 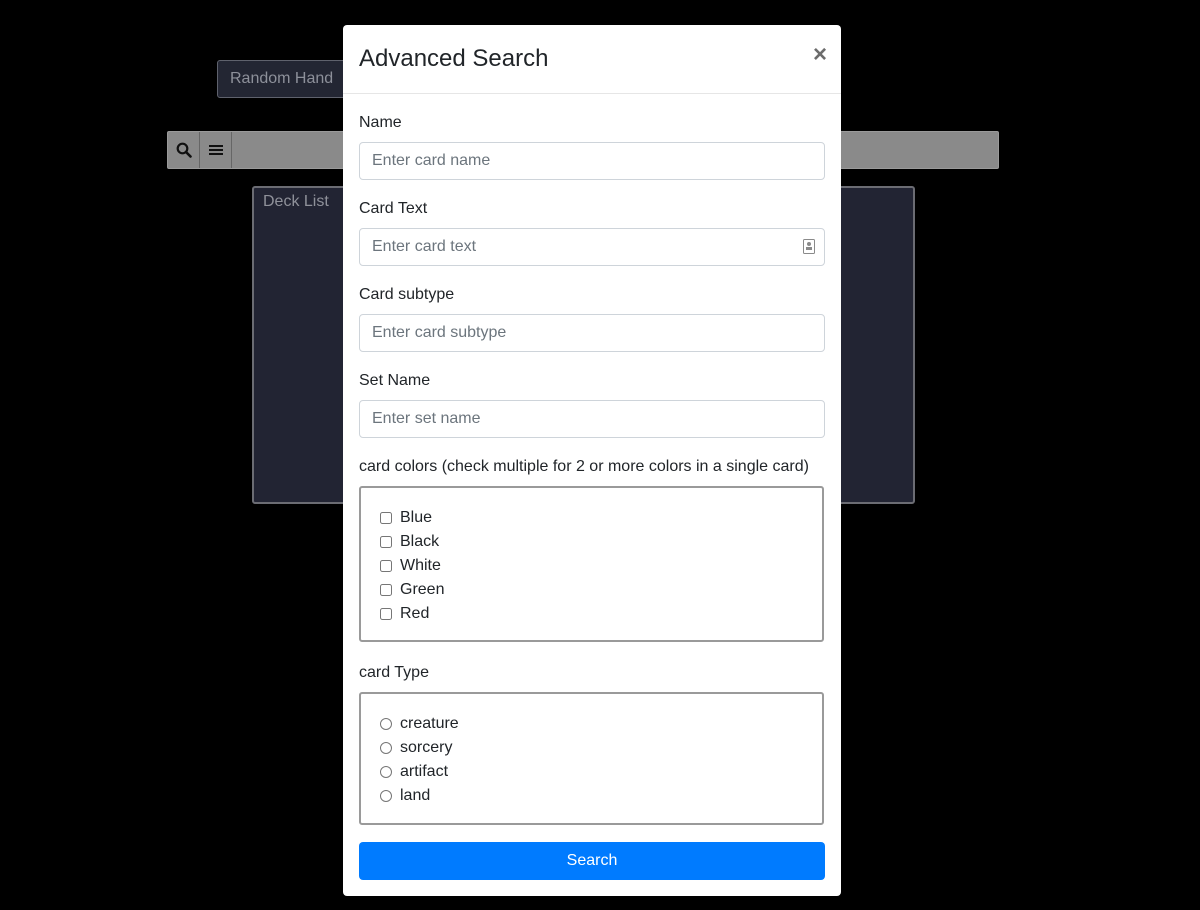 I want to click on card-text-field-wrap, so click(x=592, y=247).